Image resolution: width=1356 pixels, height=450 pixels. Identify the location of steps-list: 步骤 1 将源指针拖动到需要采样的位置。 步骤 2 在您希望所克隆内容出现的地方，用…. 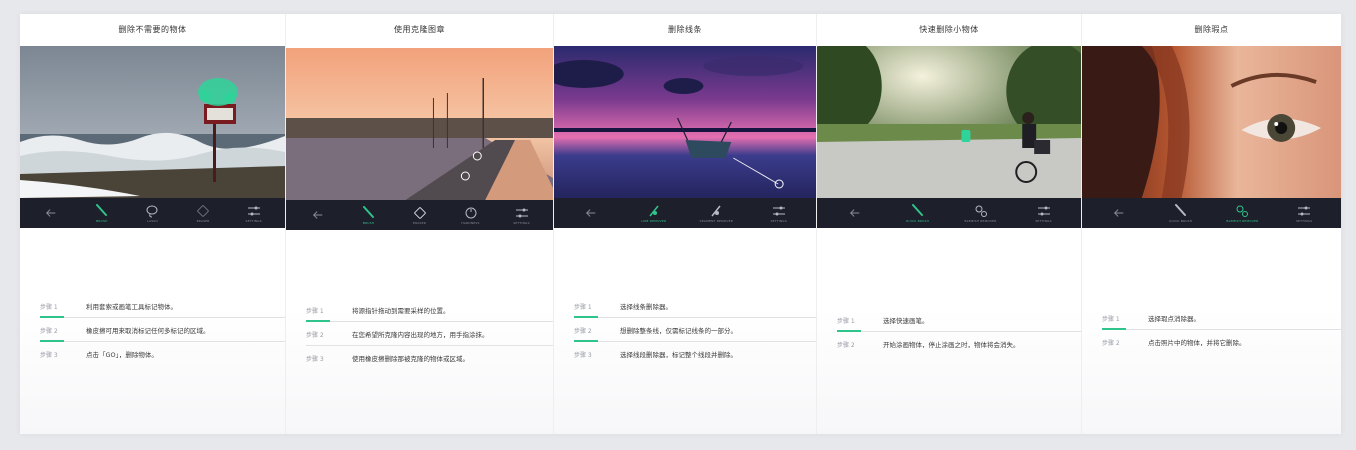
(419, 334).